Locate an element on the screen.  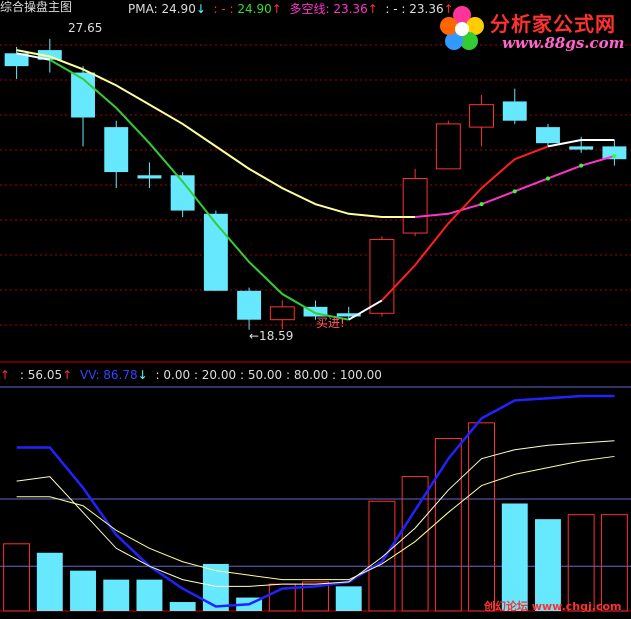
s4-prefix: : - : is located at coordinates (395, 9).